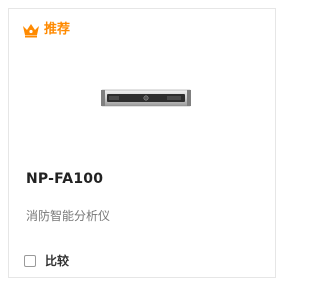 The height and width of the screenshot is (286, 320). Describe the element at coordinates (31, 30) in the screenshot. I see `crown-icon` at that location.